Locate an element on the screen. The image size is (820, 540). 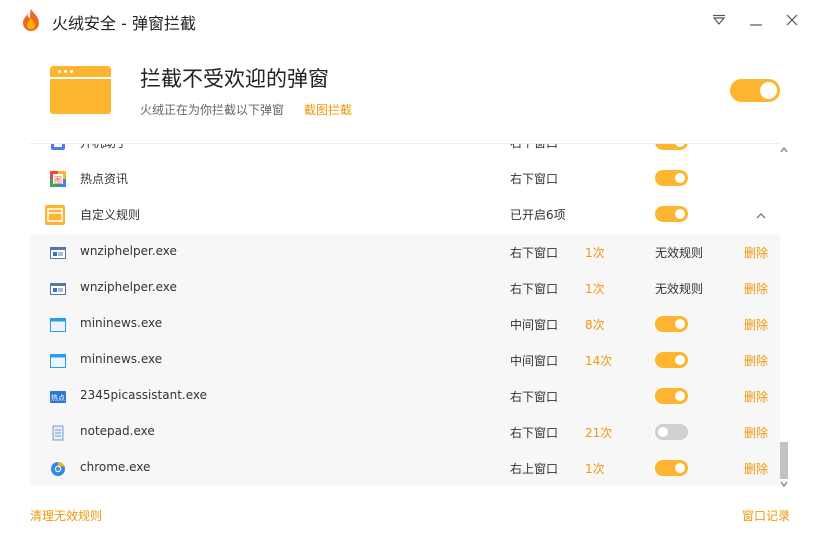
custom-rules-icon is located at coordinates (55, 215).